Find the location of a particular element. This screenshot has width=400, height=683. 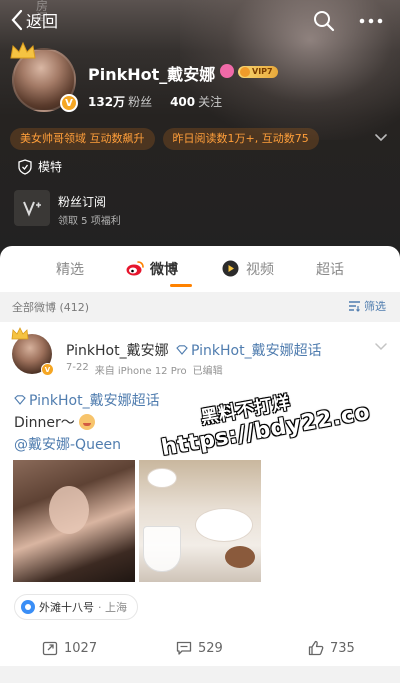

filter-label: 筛选 is located at coordinates (375, 306).